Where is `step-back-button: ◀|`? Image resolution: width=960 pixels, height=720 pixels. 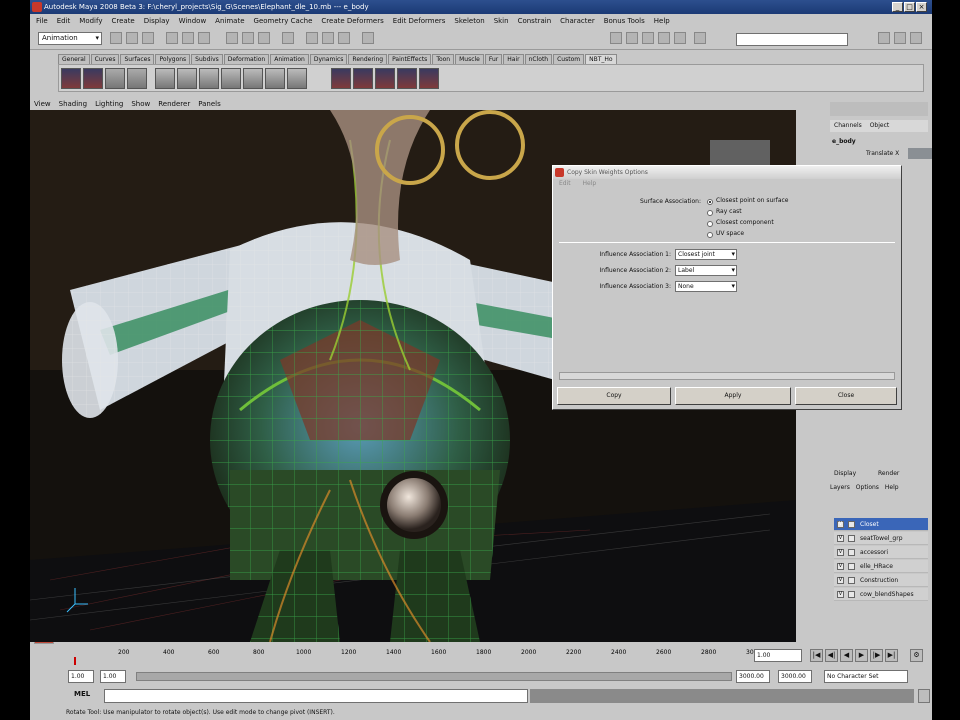
step-back-button: ◀| is located at coordinates (831, 655).